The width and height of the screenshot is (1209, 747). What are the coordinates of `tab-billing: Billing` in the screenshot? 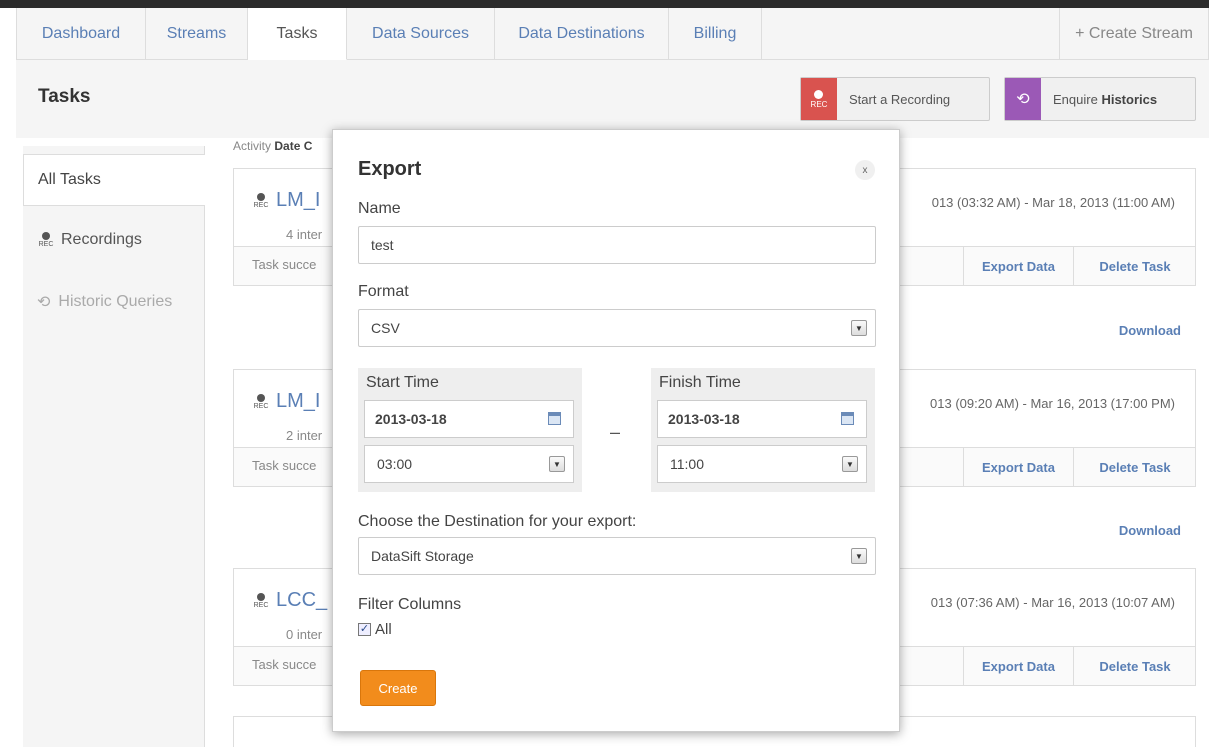 It's located at (715, 33).